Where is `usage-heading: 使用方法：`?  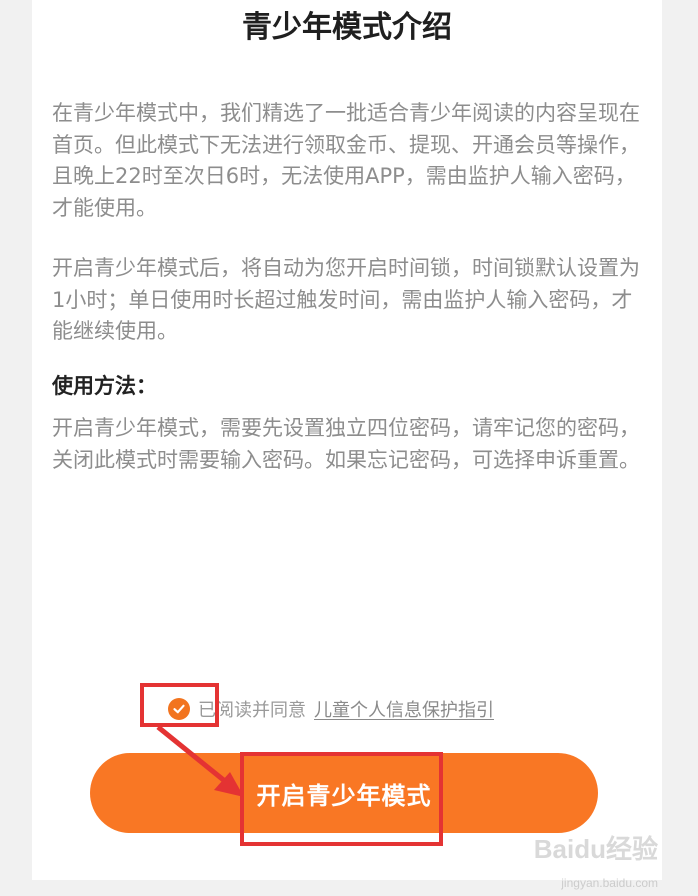
usage-heading: 使用方法： is located at coordinates (104, 386).